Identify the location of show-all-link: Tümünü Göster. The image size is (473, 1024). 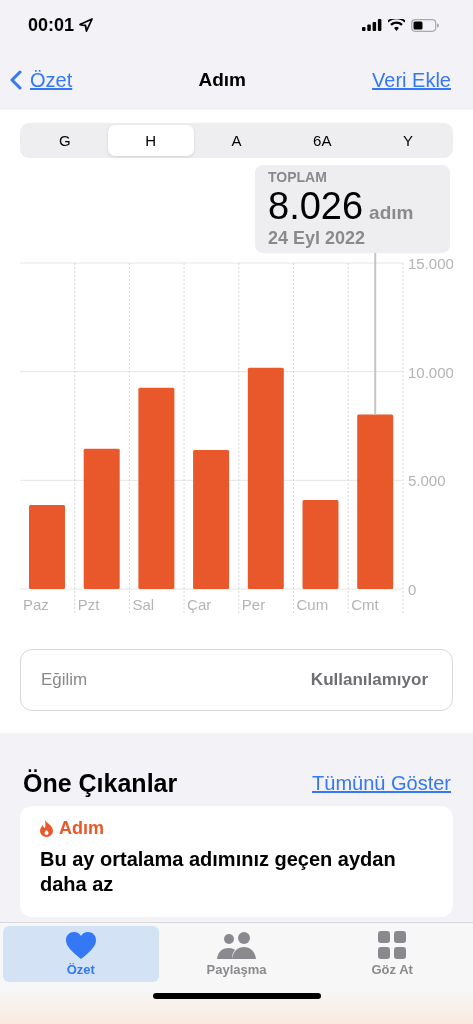
(381, 783).